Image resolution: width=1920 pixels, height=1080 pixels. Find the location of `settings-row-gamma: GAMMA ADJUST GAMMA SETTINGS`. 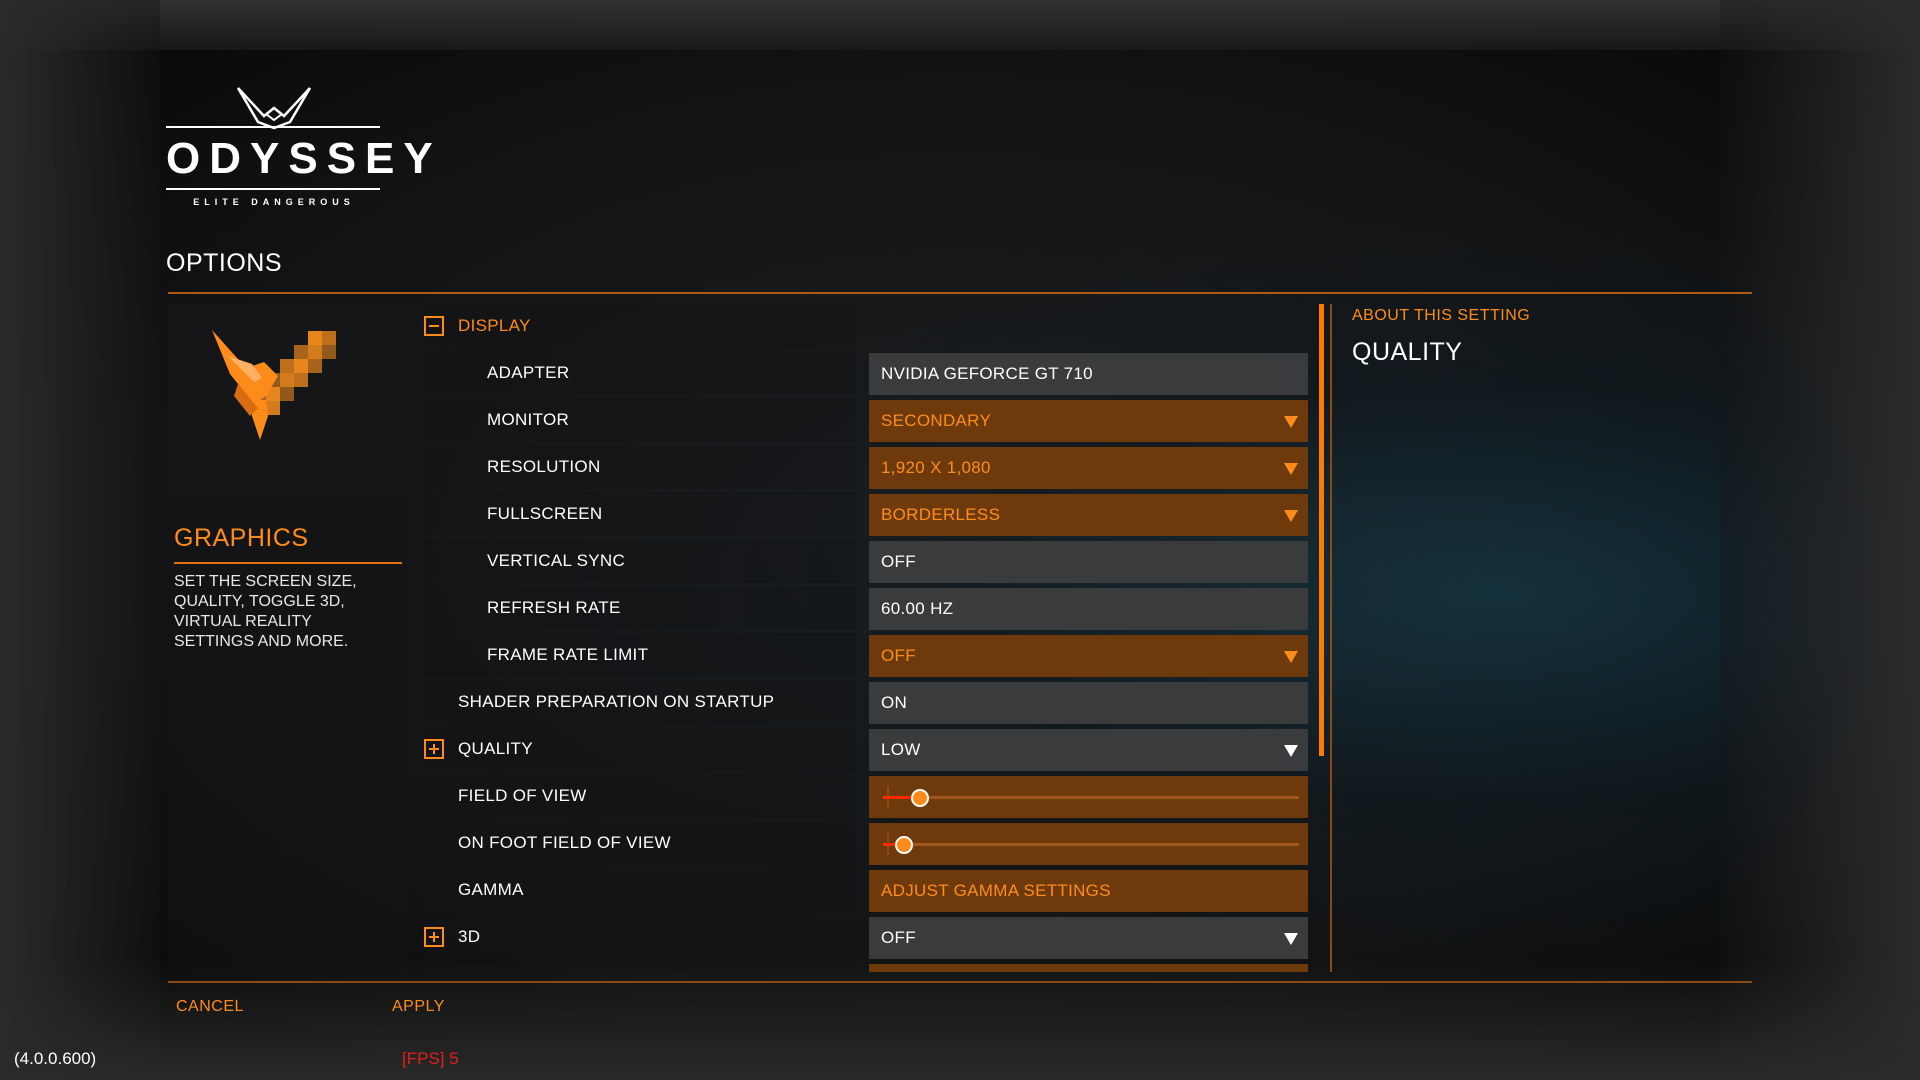

settings-row-gamma: GAMMA ADJUST GAMMA SETTINGS is located at coordinates (866, 890).